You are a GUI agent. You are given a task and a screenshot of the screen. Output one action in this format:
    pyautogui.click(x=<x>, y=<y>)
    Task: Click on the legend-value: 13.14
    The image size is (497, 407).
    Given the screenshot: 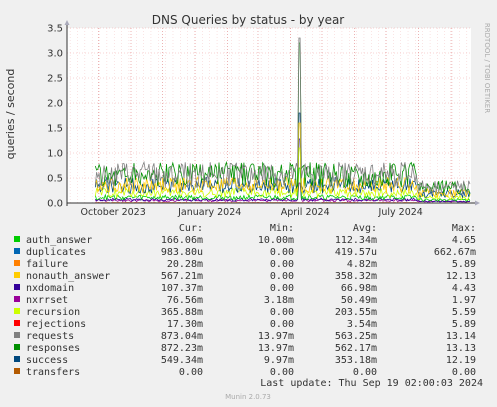 What is the action you would take?
    pyautogui.click(x=461, y=336)
    